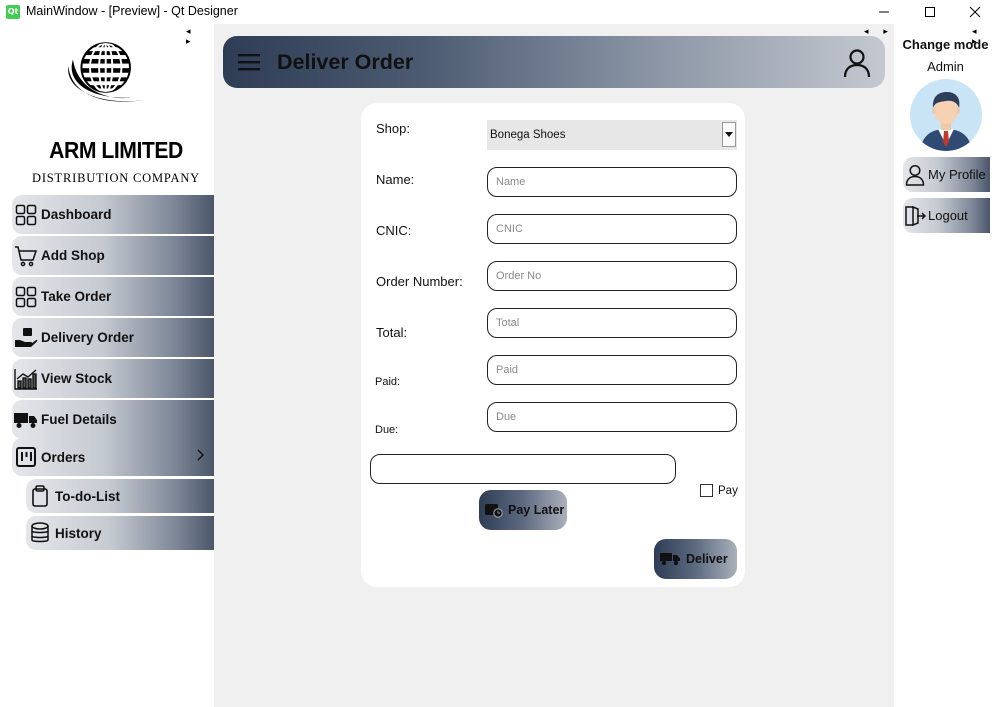 The height and width of the screenshot is (707, 997). Describe the element at coordinates (26, 379) in the screenshot. I see `stock-chart-icon` at that location.